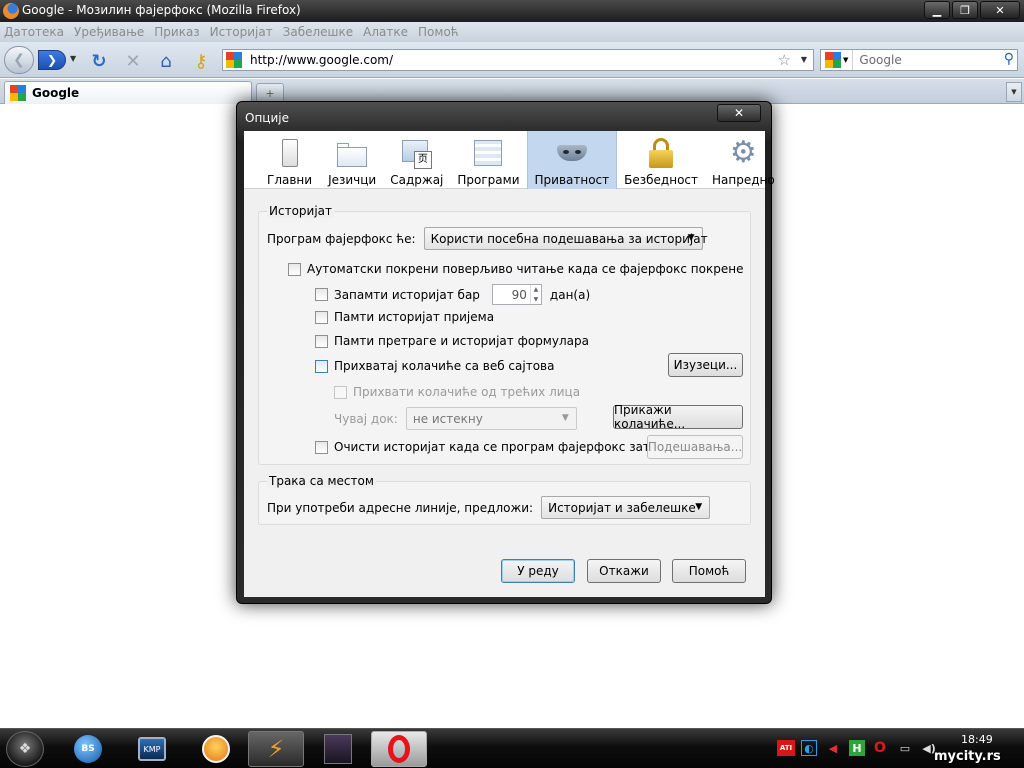 This screenshot has width=1024, height=768. Describe the element at coordinates (905, 748) in the screenshot. I see `network-icon: ▭` at that location.